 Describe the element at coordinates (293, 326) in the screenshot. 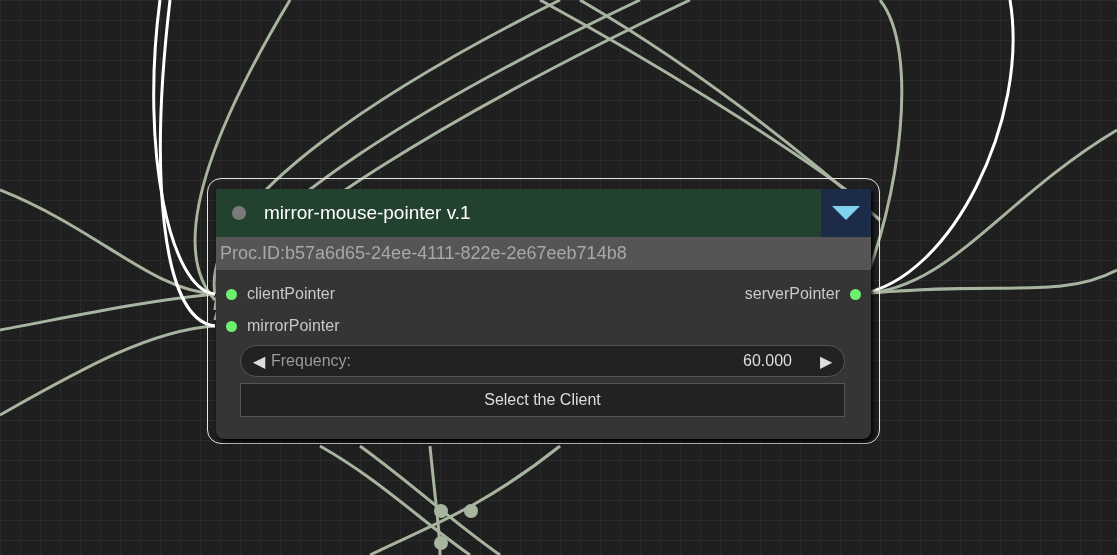

I see `port-label: mirrorPointer` at that location.